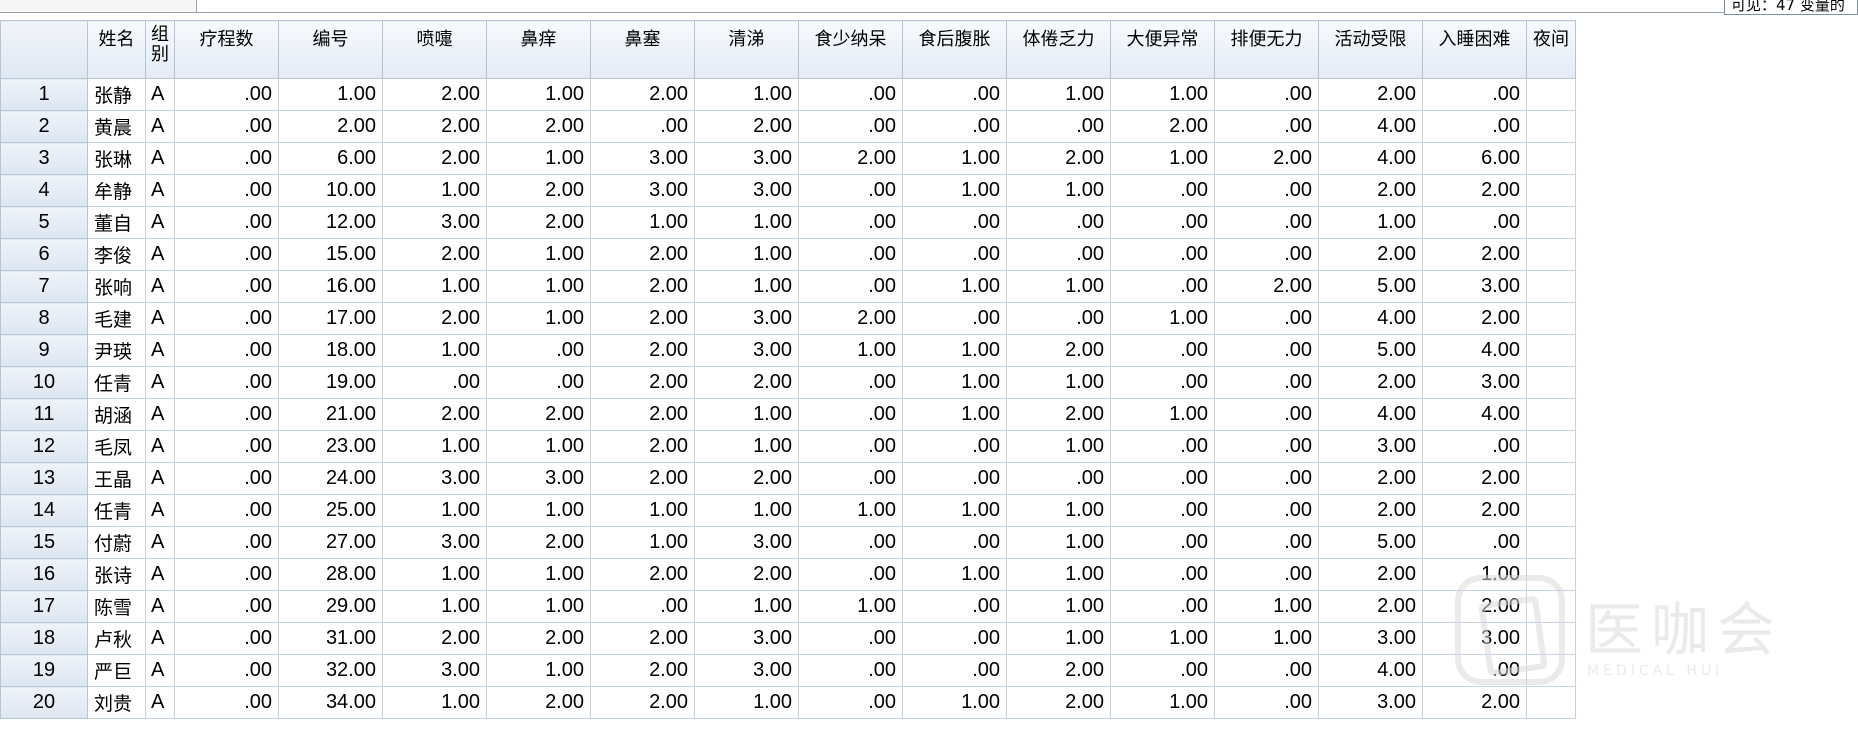 The image size is (1858, 738). What do you see at coordinates (116, 318) in the screenshot?
I see `data-cell: 毛建` at bounding box center [116, 318].